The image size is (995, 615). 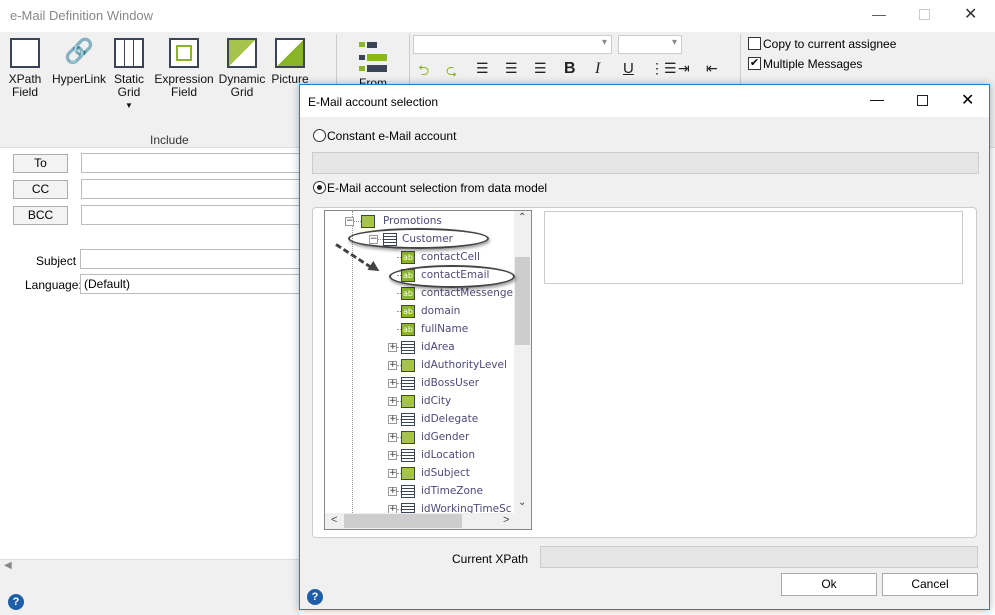 I want to click on language-select: (Default), so click(x=190, y=284).